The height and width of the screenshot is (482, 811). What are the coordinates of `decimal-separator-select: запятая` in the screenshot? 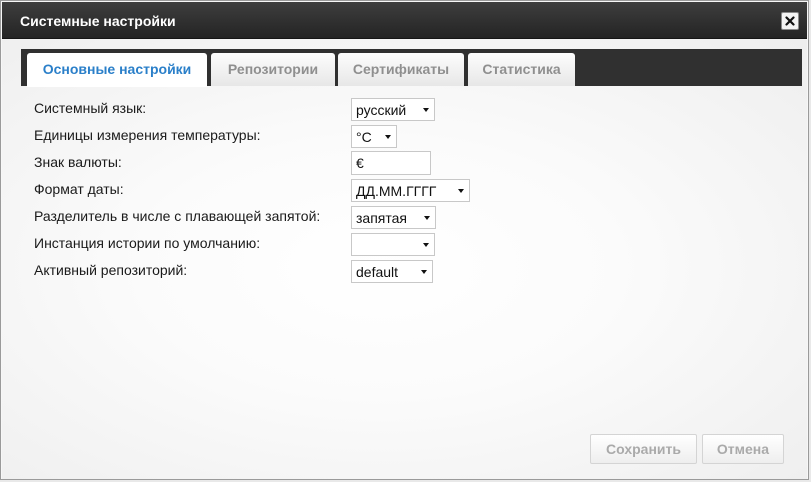 It's located at (393, 217).